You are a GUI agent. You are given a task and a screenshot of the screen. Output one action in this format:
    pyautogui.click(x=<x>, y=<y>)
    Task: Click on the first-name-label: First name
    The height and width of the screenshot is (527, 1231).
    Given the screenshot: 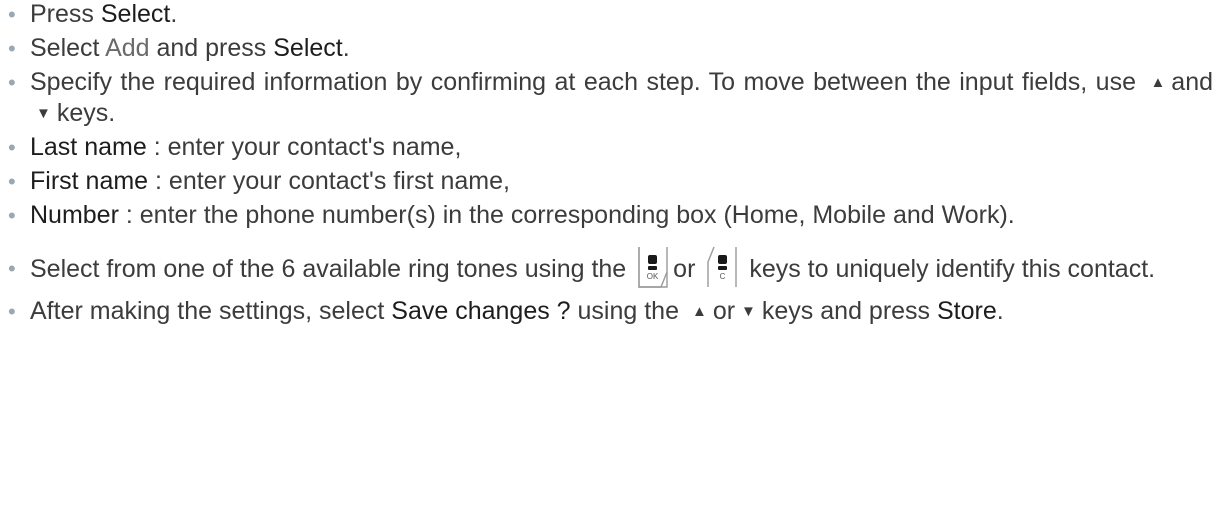 What is the action you would take?
    pyautogui.click(x=89, y=181)
    